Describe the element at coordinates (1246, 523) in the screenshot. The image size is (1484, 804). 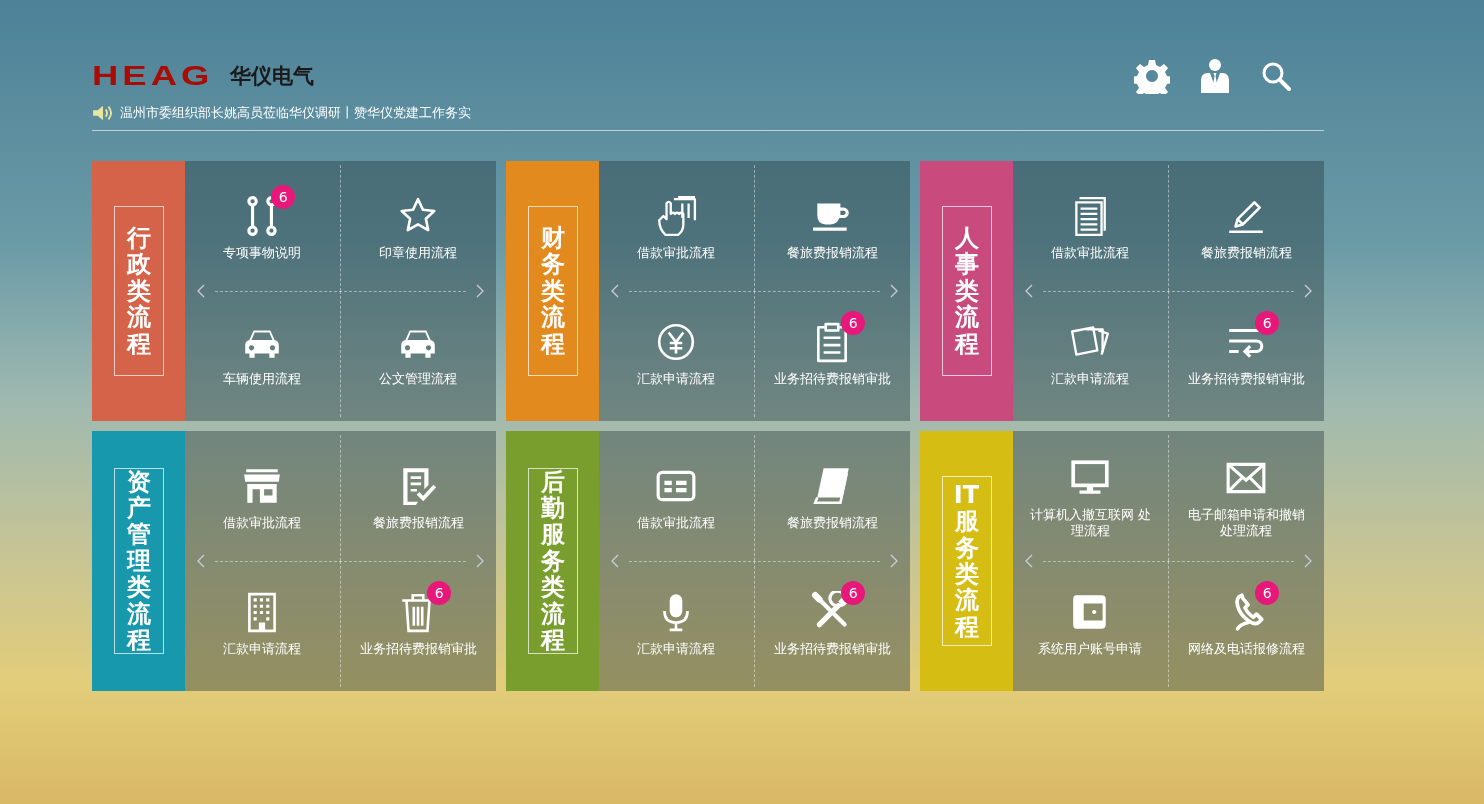
I see `process-label: 电子邮箱申请和撤销处理流程` at that location.